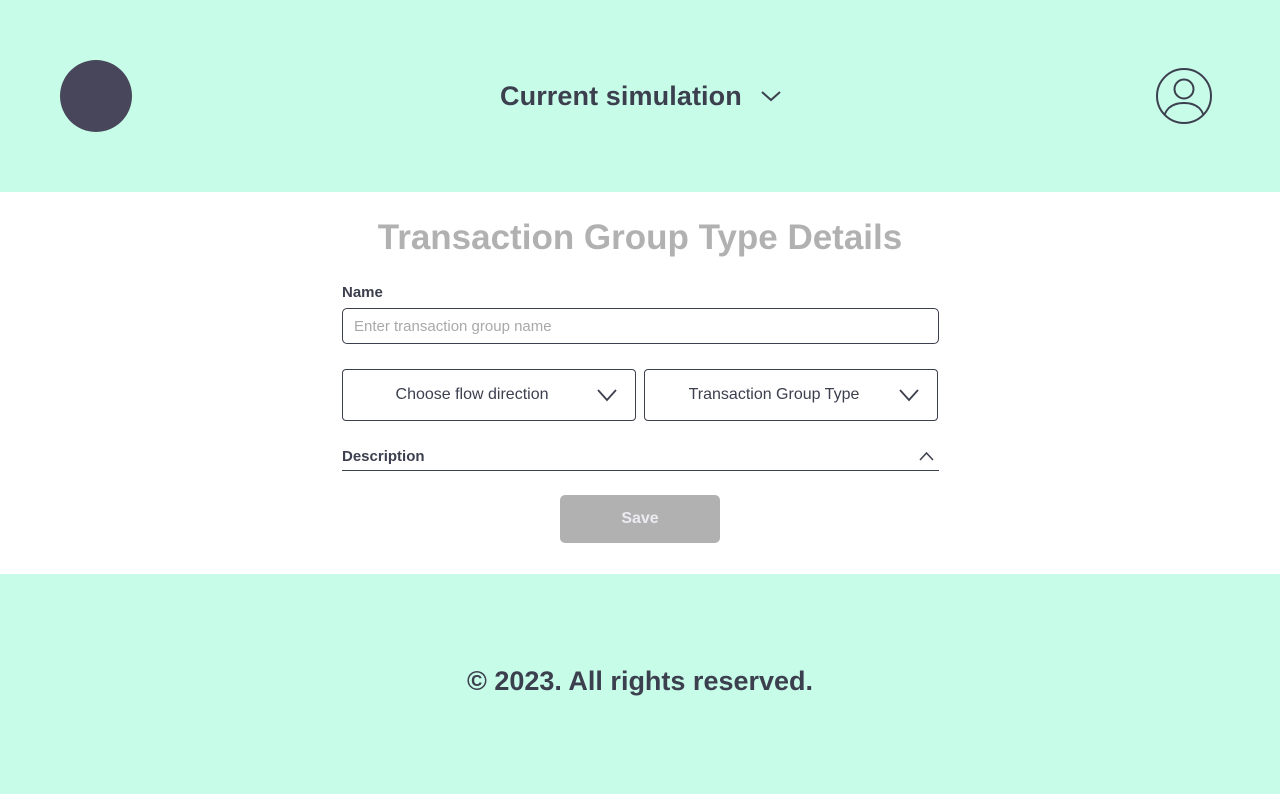 Image resolution: width=1280 pixels, height=794 pixels. Describe the element at coordinates (96, 96) in the screenshot. I see `app-logo` at that location.